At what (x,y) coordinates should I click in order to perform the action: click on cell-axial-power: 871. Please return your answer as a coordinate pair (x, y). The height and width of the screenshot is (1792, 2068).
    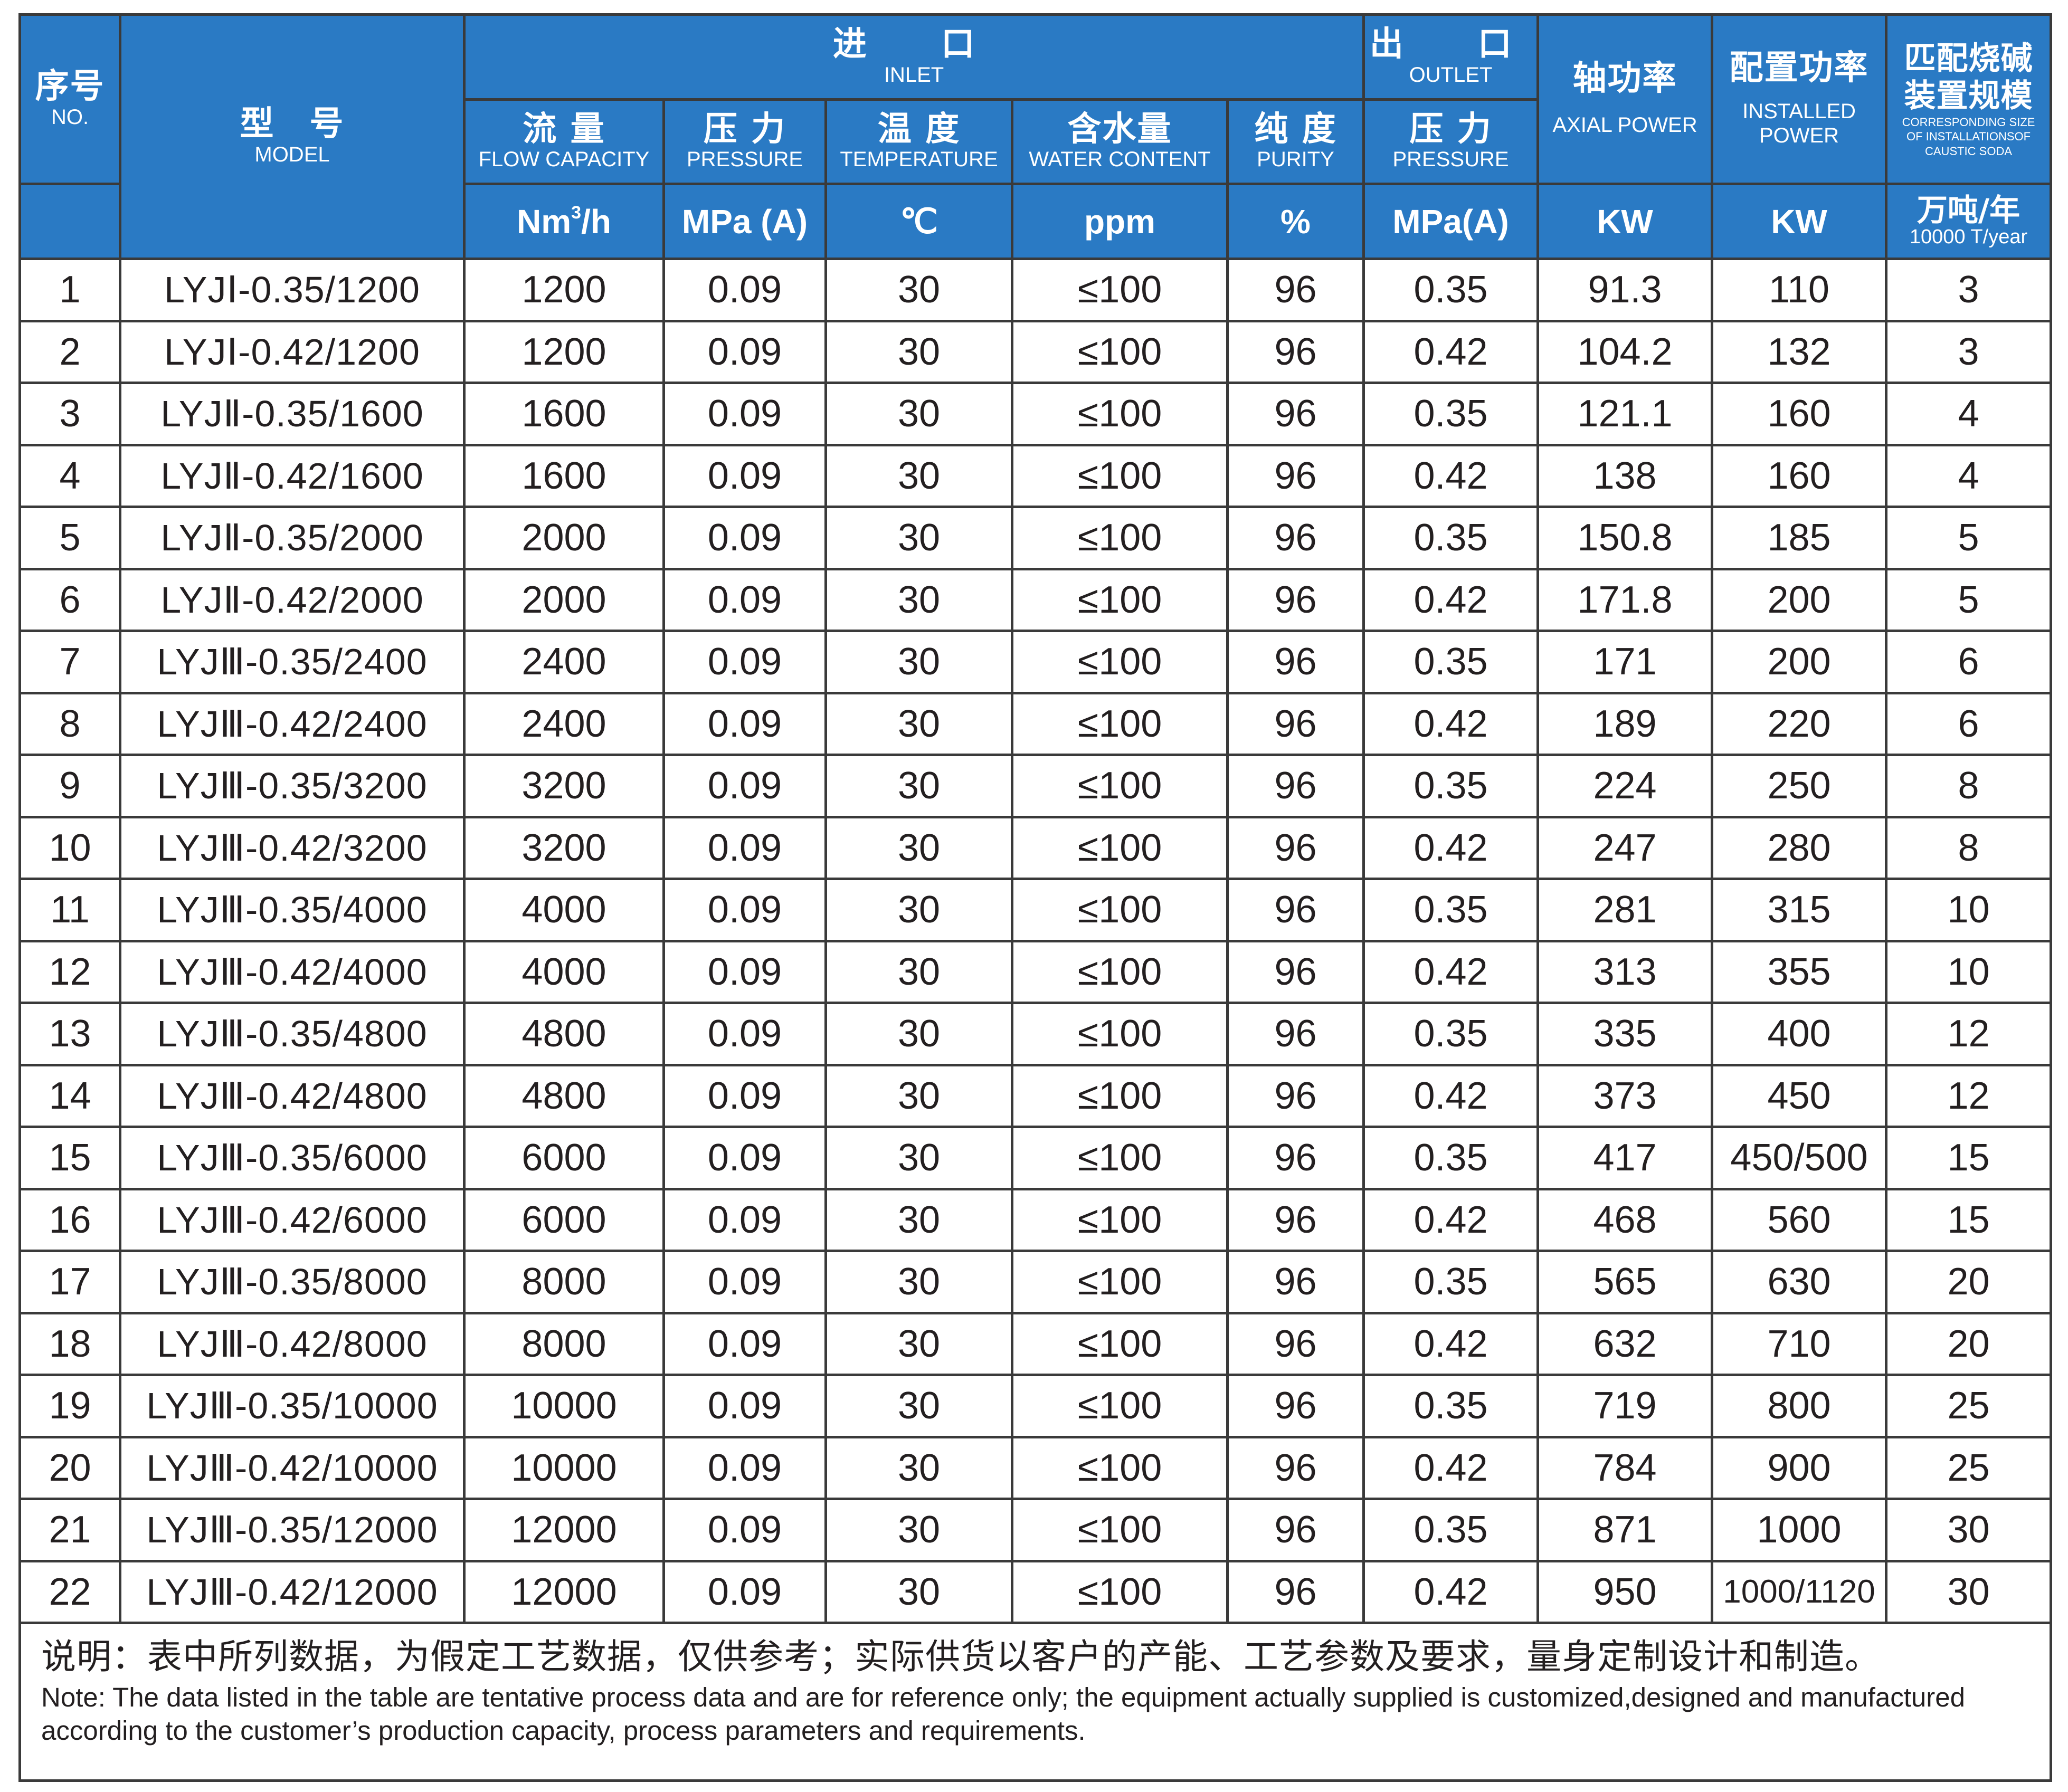
    Looking at the image, I should click on (1625, 1530).